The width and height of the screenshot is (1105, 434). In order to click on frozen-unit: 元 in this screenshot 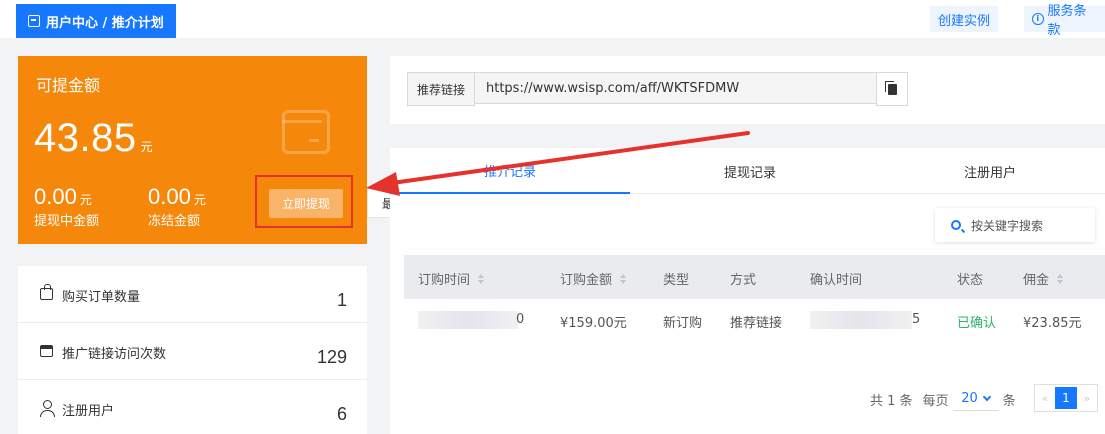, I will do `click(199, 200)`.